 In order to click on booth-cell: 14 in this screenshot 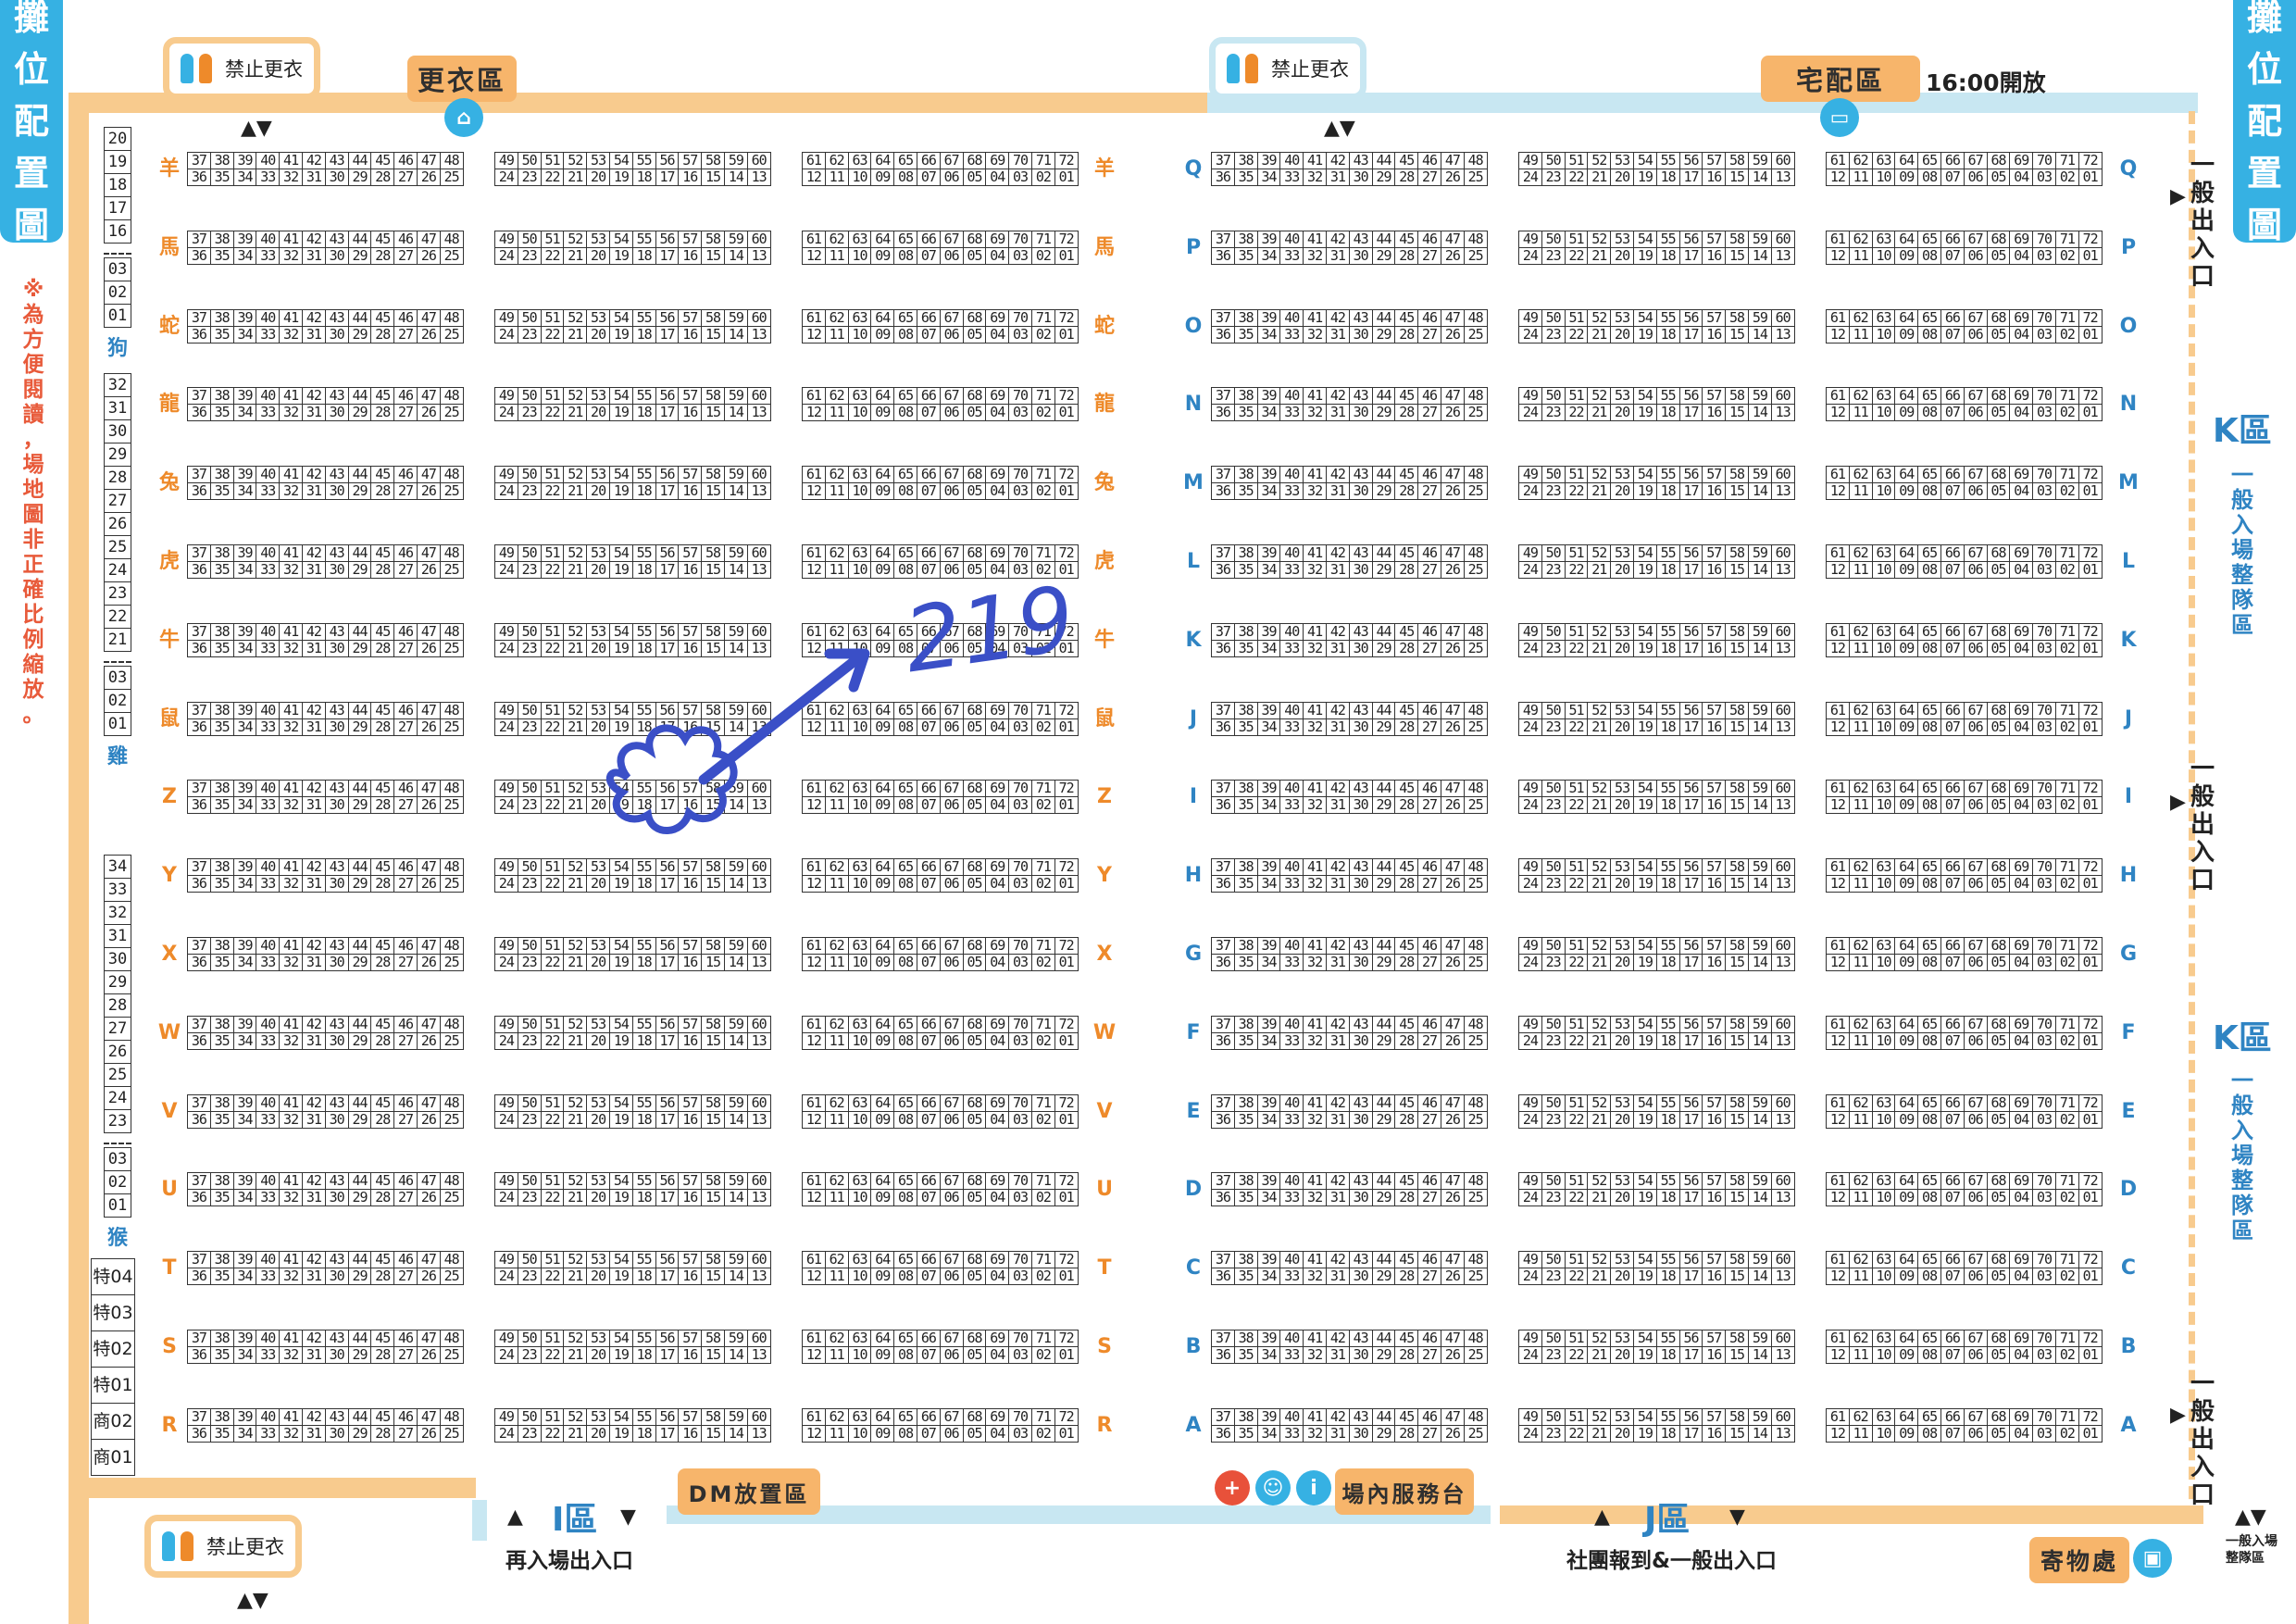, I will do `click(1759, 256)`.